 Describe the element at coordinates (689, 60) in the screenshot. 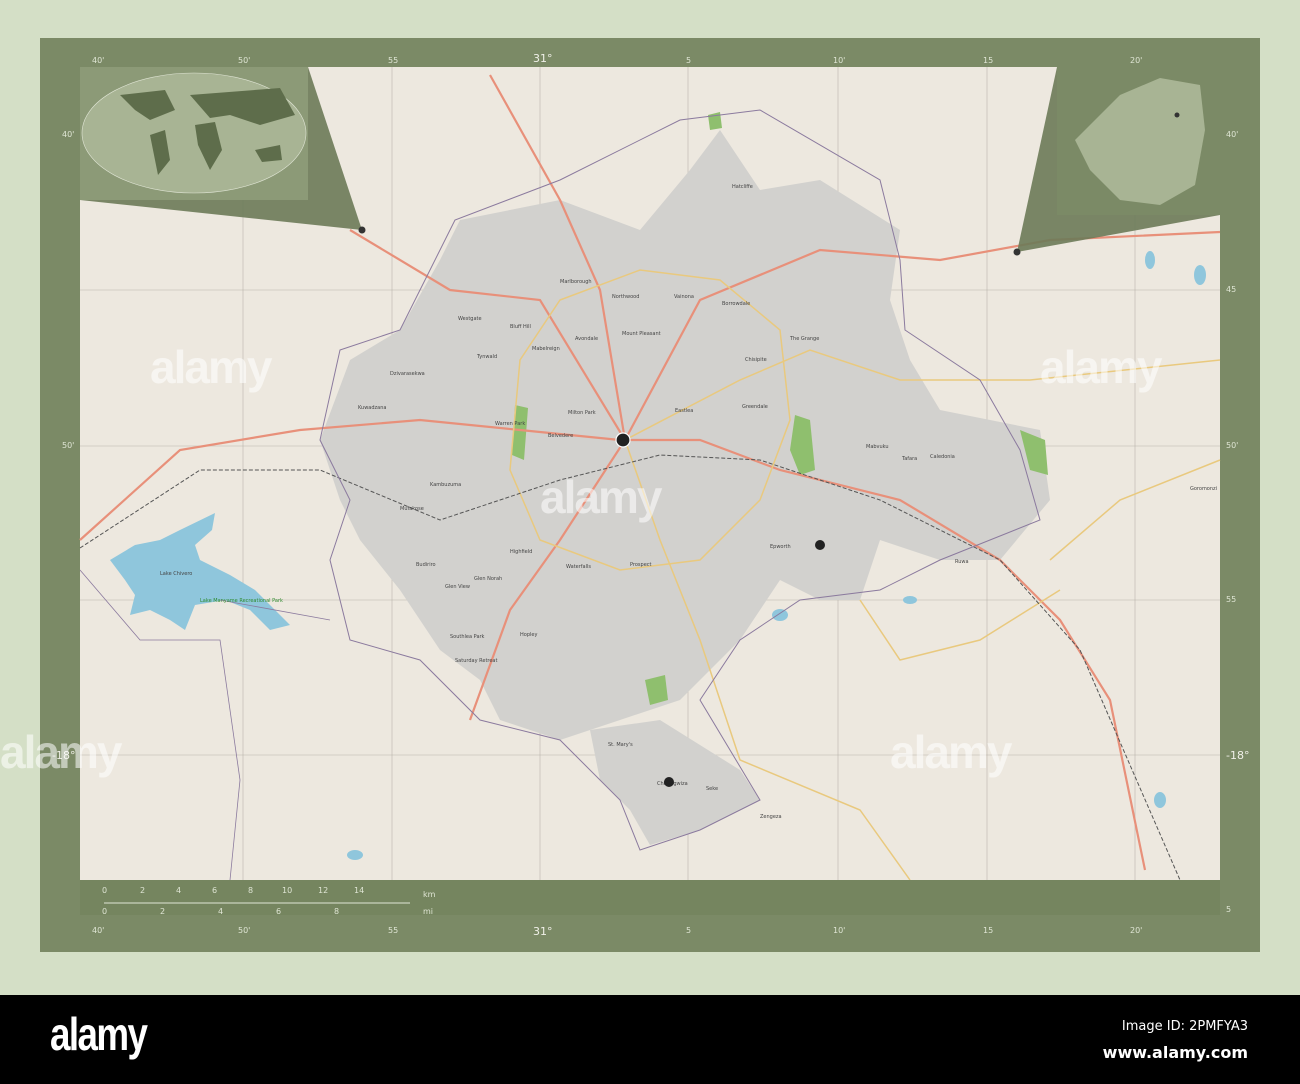

I see `grid-label-top: 5` at that location.